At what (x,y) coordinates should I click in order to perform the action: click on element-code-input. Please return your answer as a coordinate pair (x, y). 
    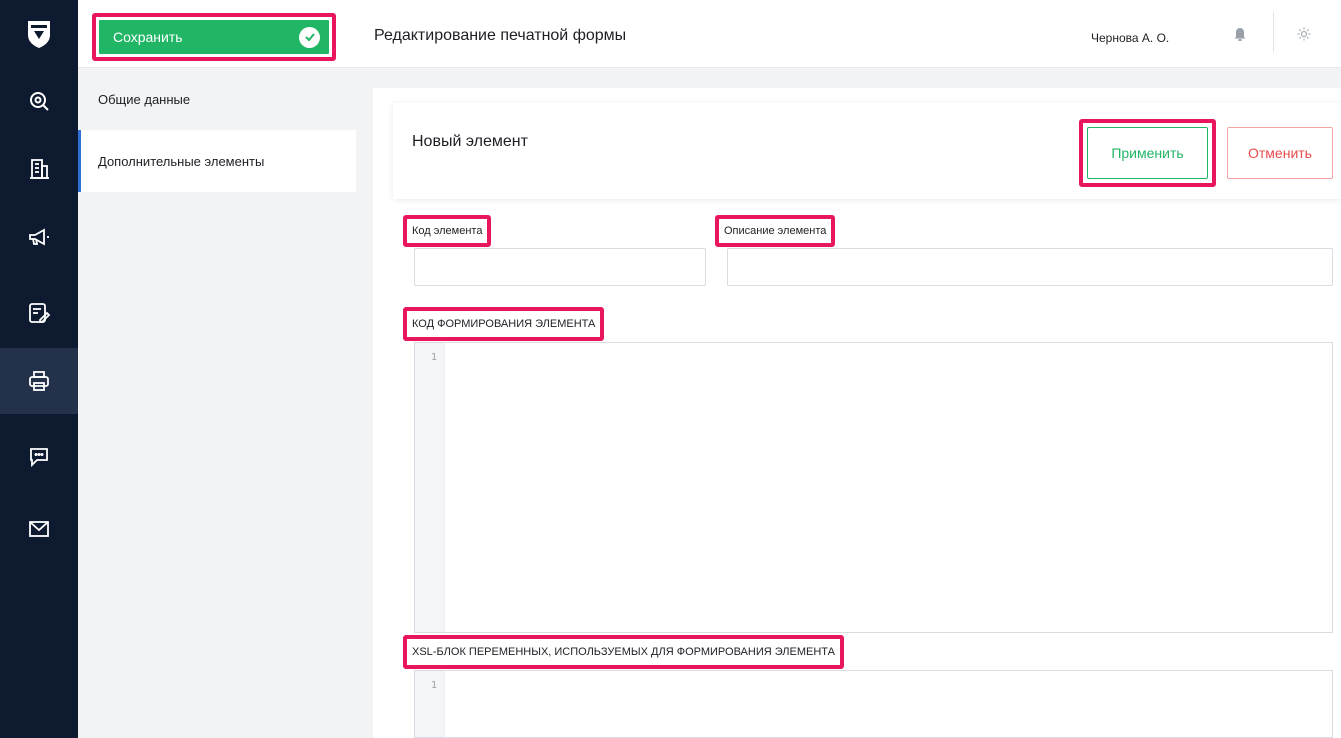
    Looking at the image, I should click on (560, 267).